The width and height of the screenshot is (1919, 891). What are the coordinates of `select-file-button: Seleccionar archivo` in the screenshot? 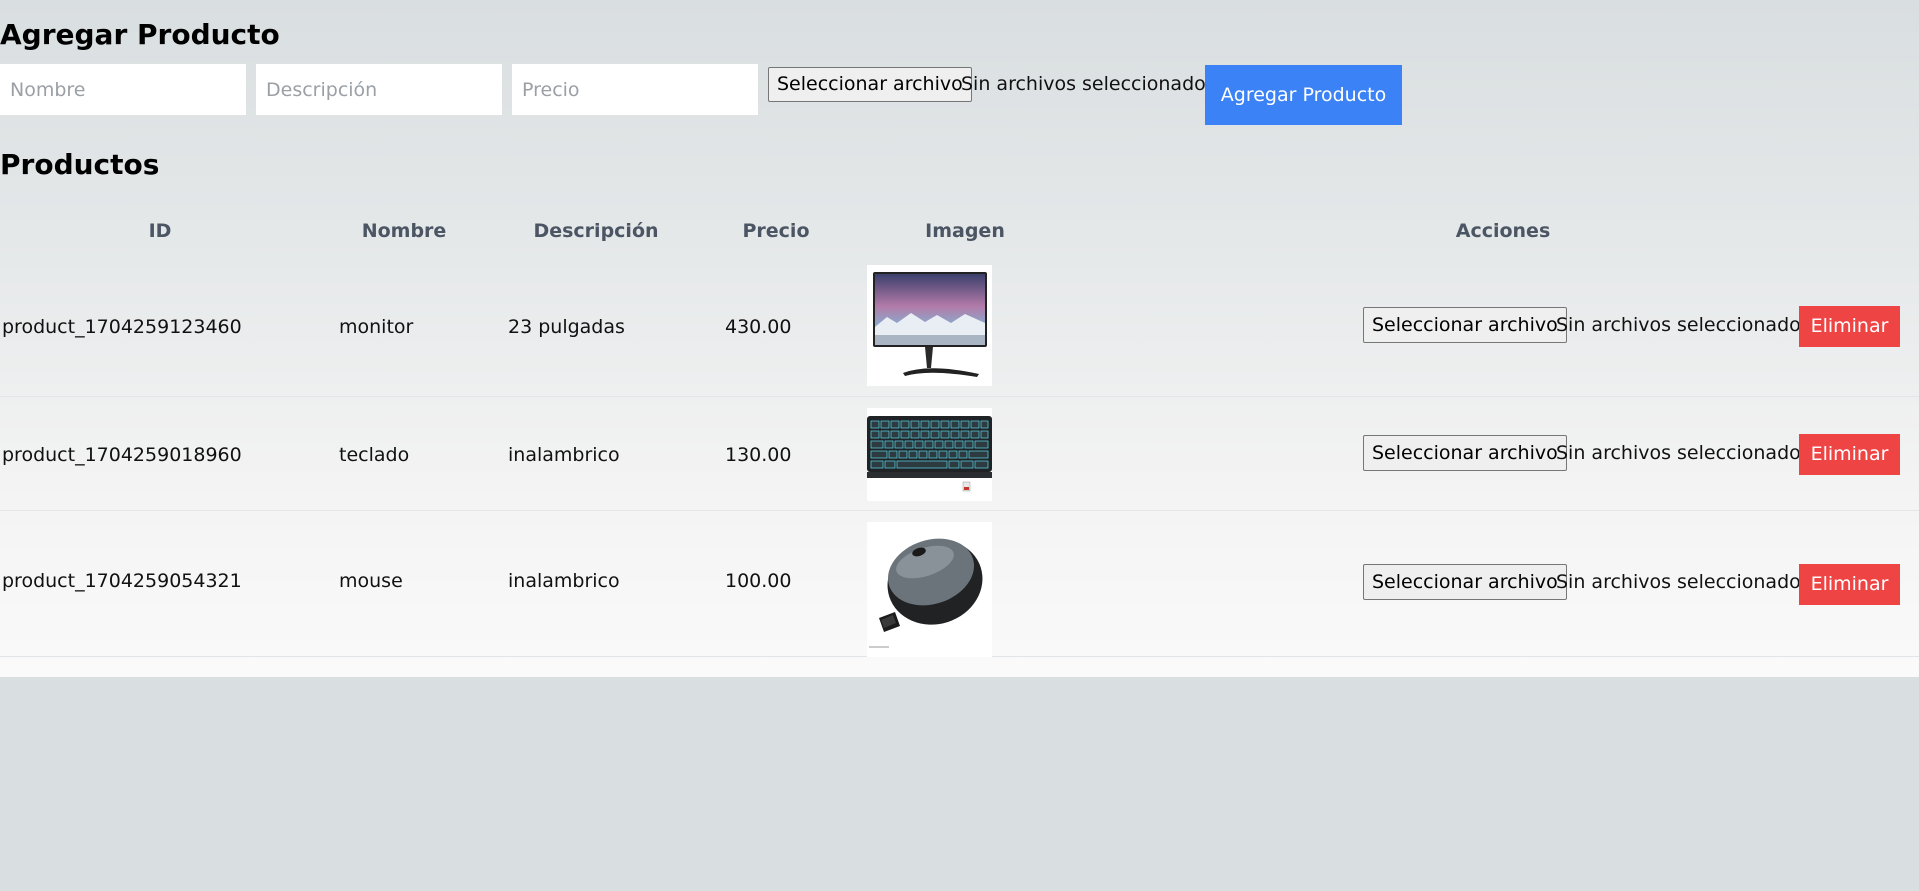 It's located at (870, 84).